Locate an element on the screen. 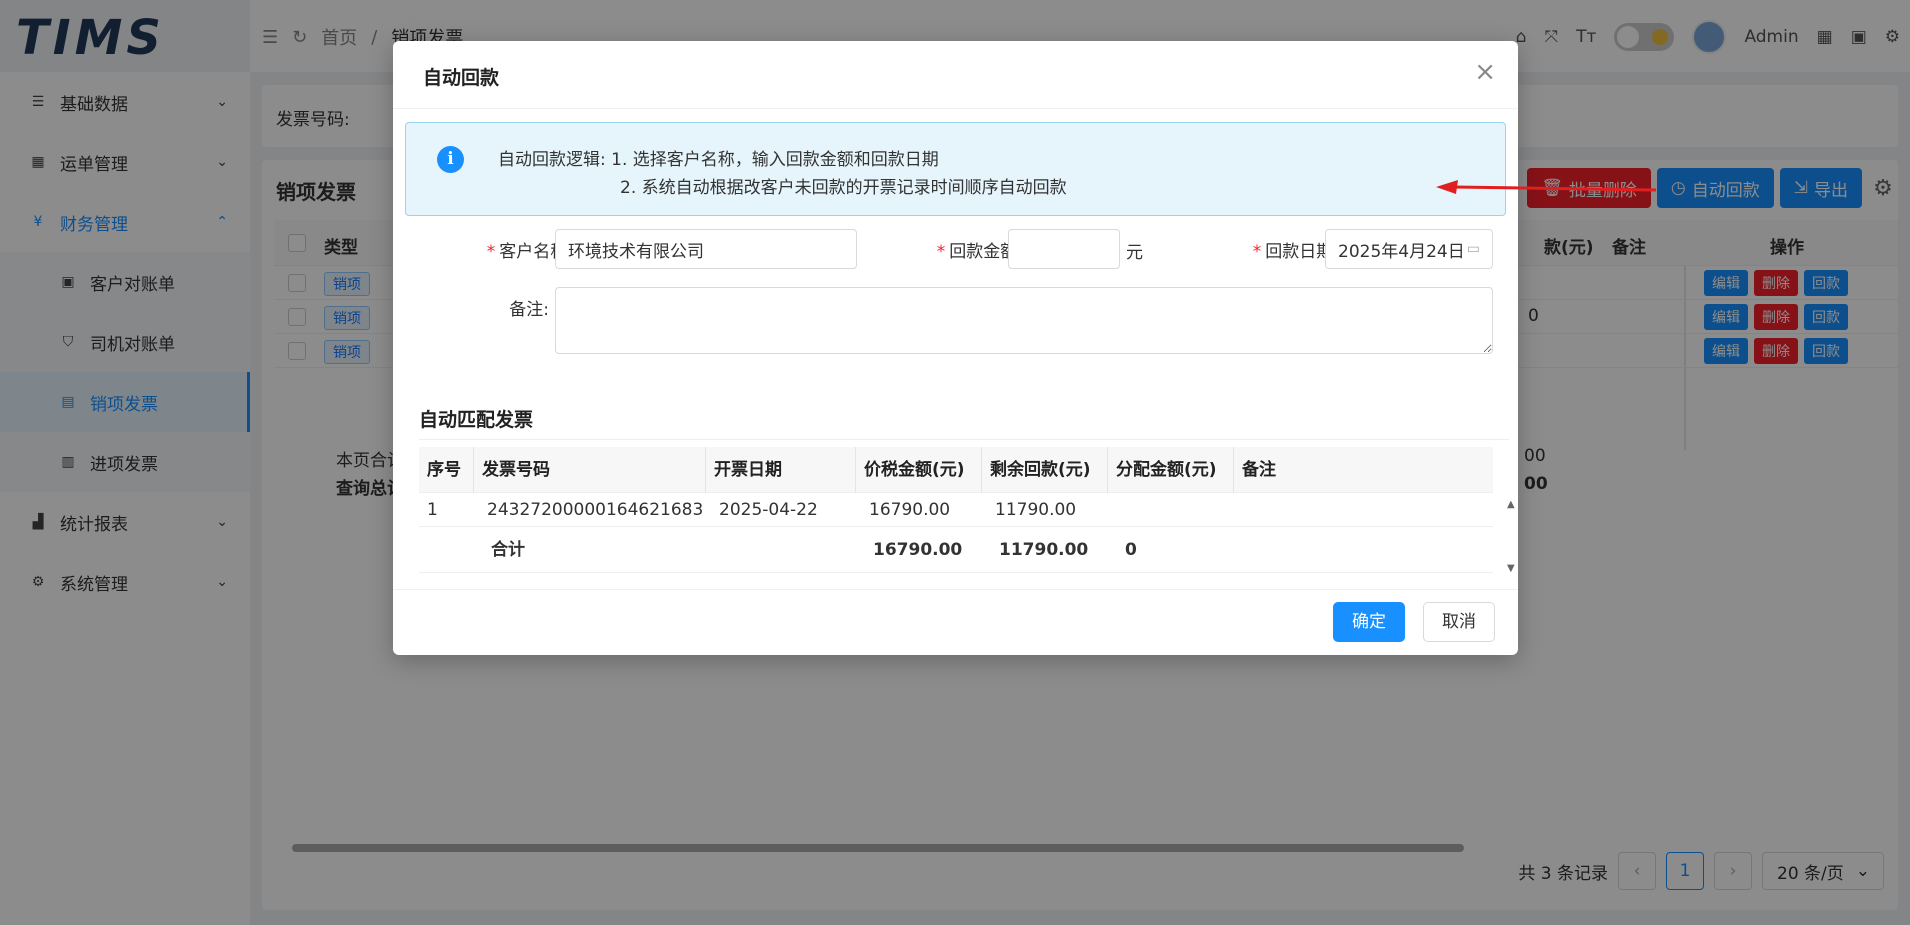 Image resolution: width=1910 pixels, height=925 pixels. column-remaining: 剩余回款(元) is located at coordinates (1044, 470).